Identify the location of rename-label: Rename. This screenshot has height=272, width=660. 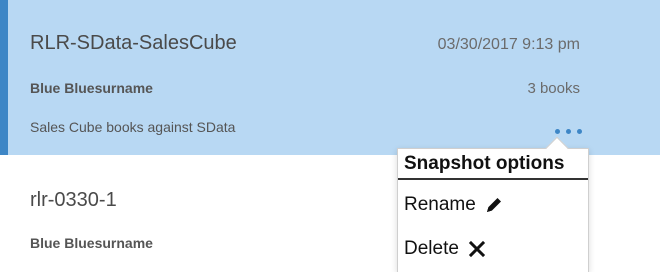
(440, 204).